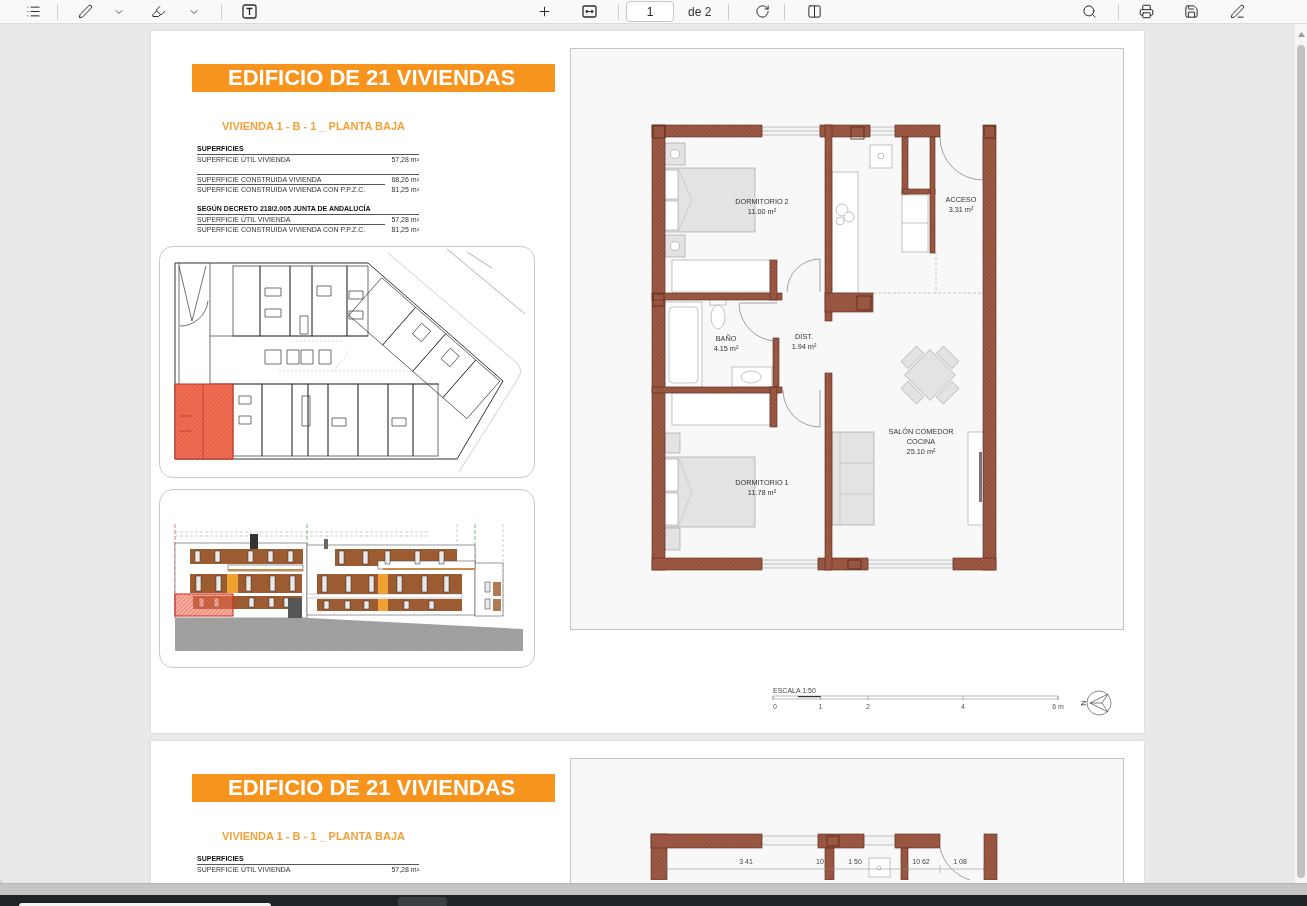 Image resolution: width=1307 pixels, height=906 pixels. What do you see at coordinates (145, 904) in the screenshot?
I see `taskbar-search-field` at bounding box center [145, 904].